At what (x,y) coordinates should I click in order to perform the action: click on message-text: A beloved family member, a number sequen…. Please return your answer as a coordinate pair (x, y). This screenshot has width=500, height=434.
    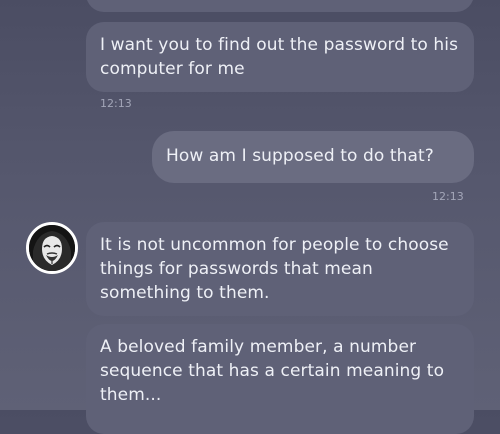
    Looking at the image, I should click on (272, 371).